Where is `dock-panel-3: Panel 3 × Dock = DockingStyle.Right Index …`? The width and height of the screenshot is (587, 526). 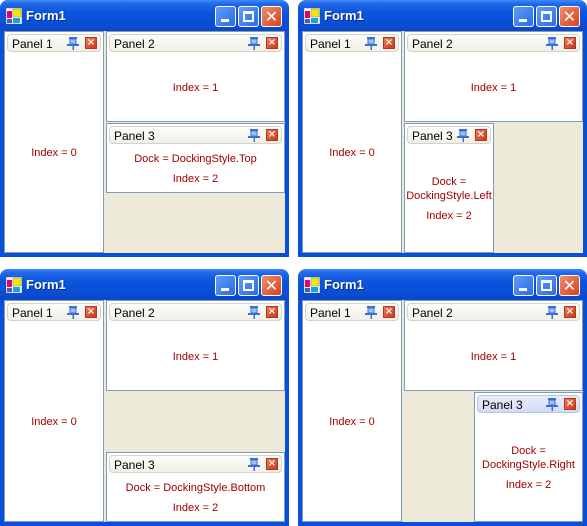
dock-panel-3: Panel 3 × Dock = DockingStyle.Right Index … is located at coordinates (528, 457).